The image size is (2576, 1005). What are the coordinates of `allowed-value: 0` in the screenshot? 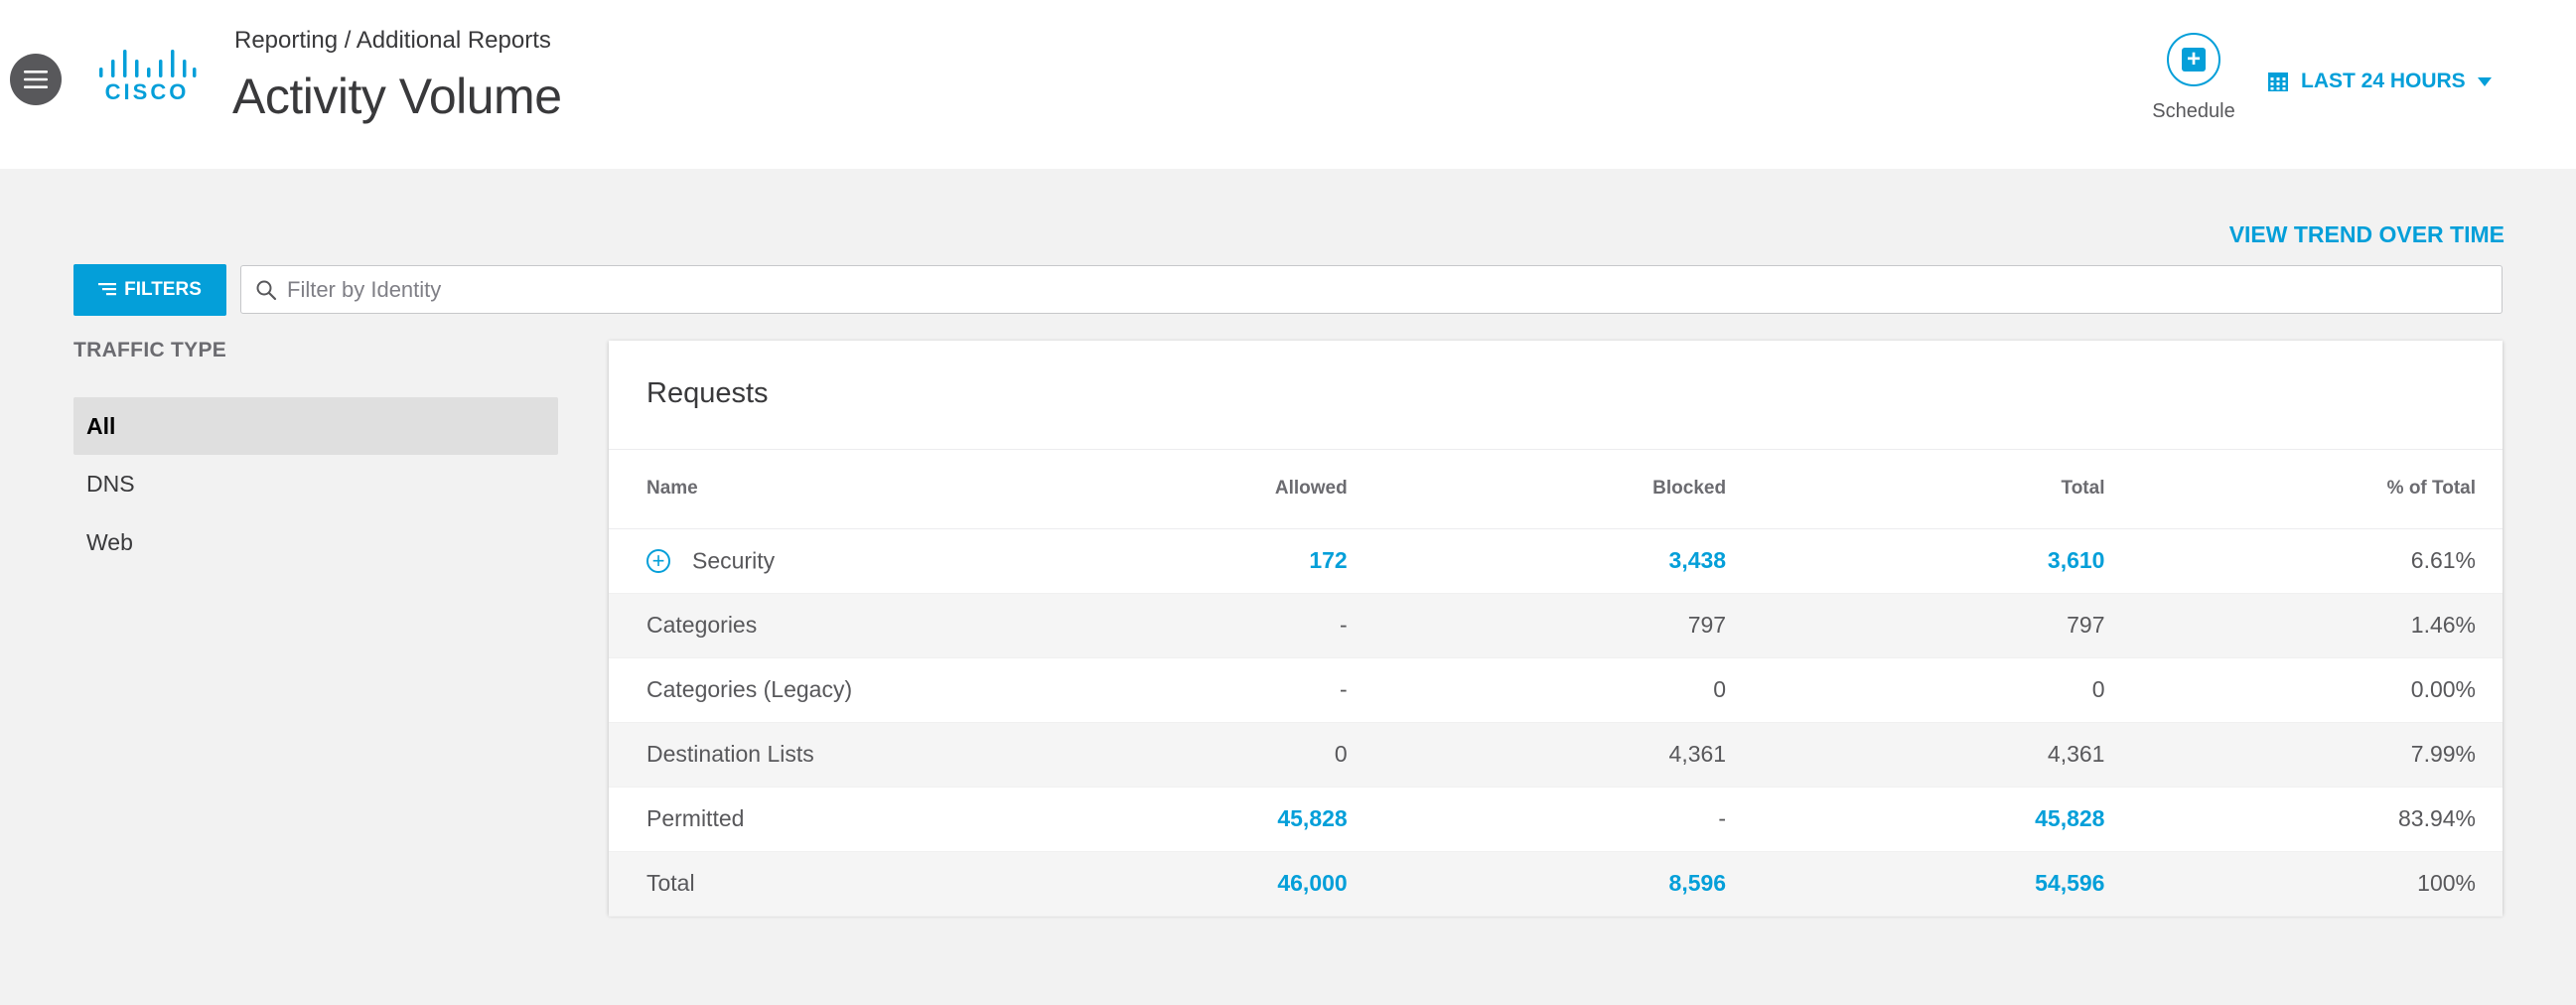 It's located at (1341, 754).